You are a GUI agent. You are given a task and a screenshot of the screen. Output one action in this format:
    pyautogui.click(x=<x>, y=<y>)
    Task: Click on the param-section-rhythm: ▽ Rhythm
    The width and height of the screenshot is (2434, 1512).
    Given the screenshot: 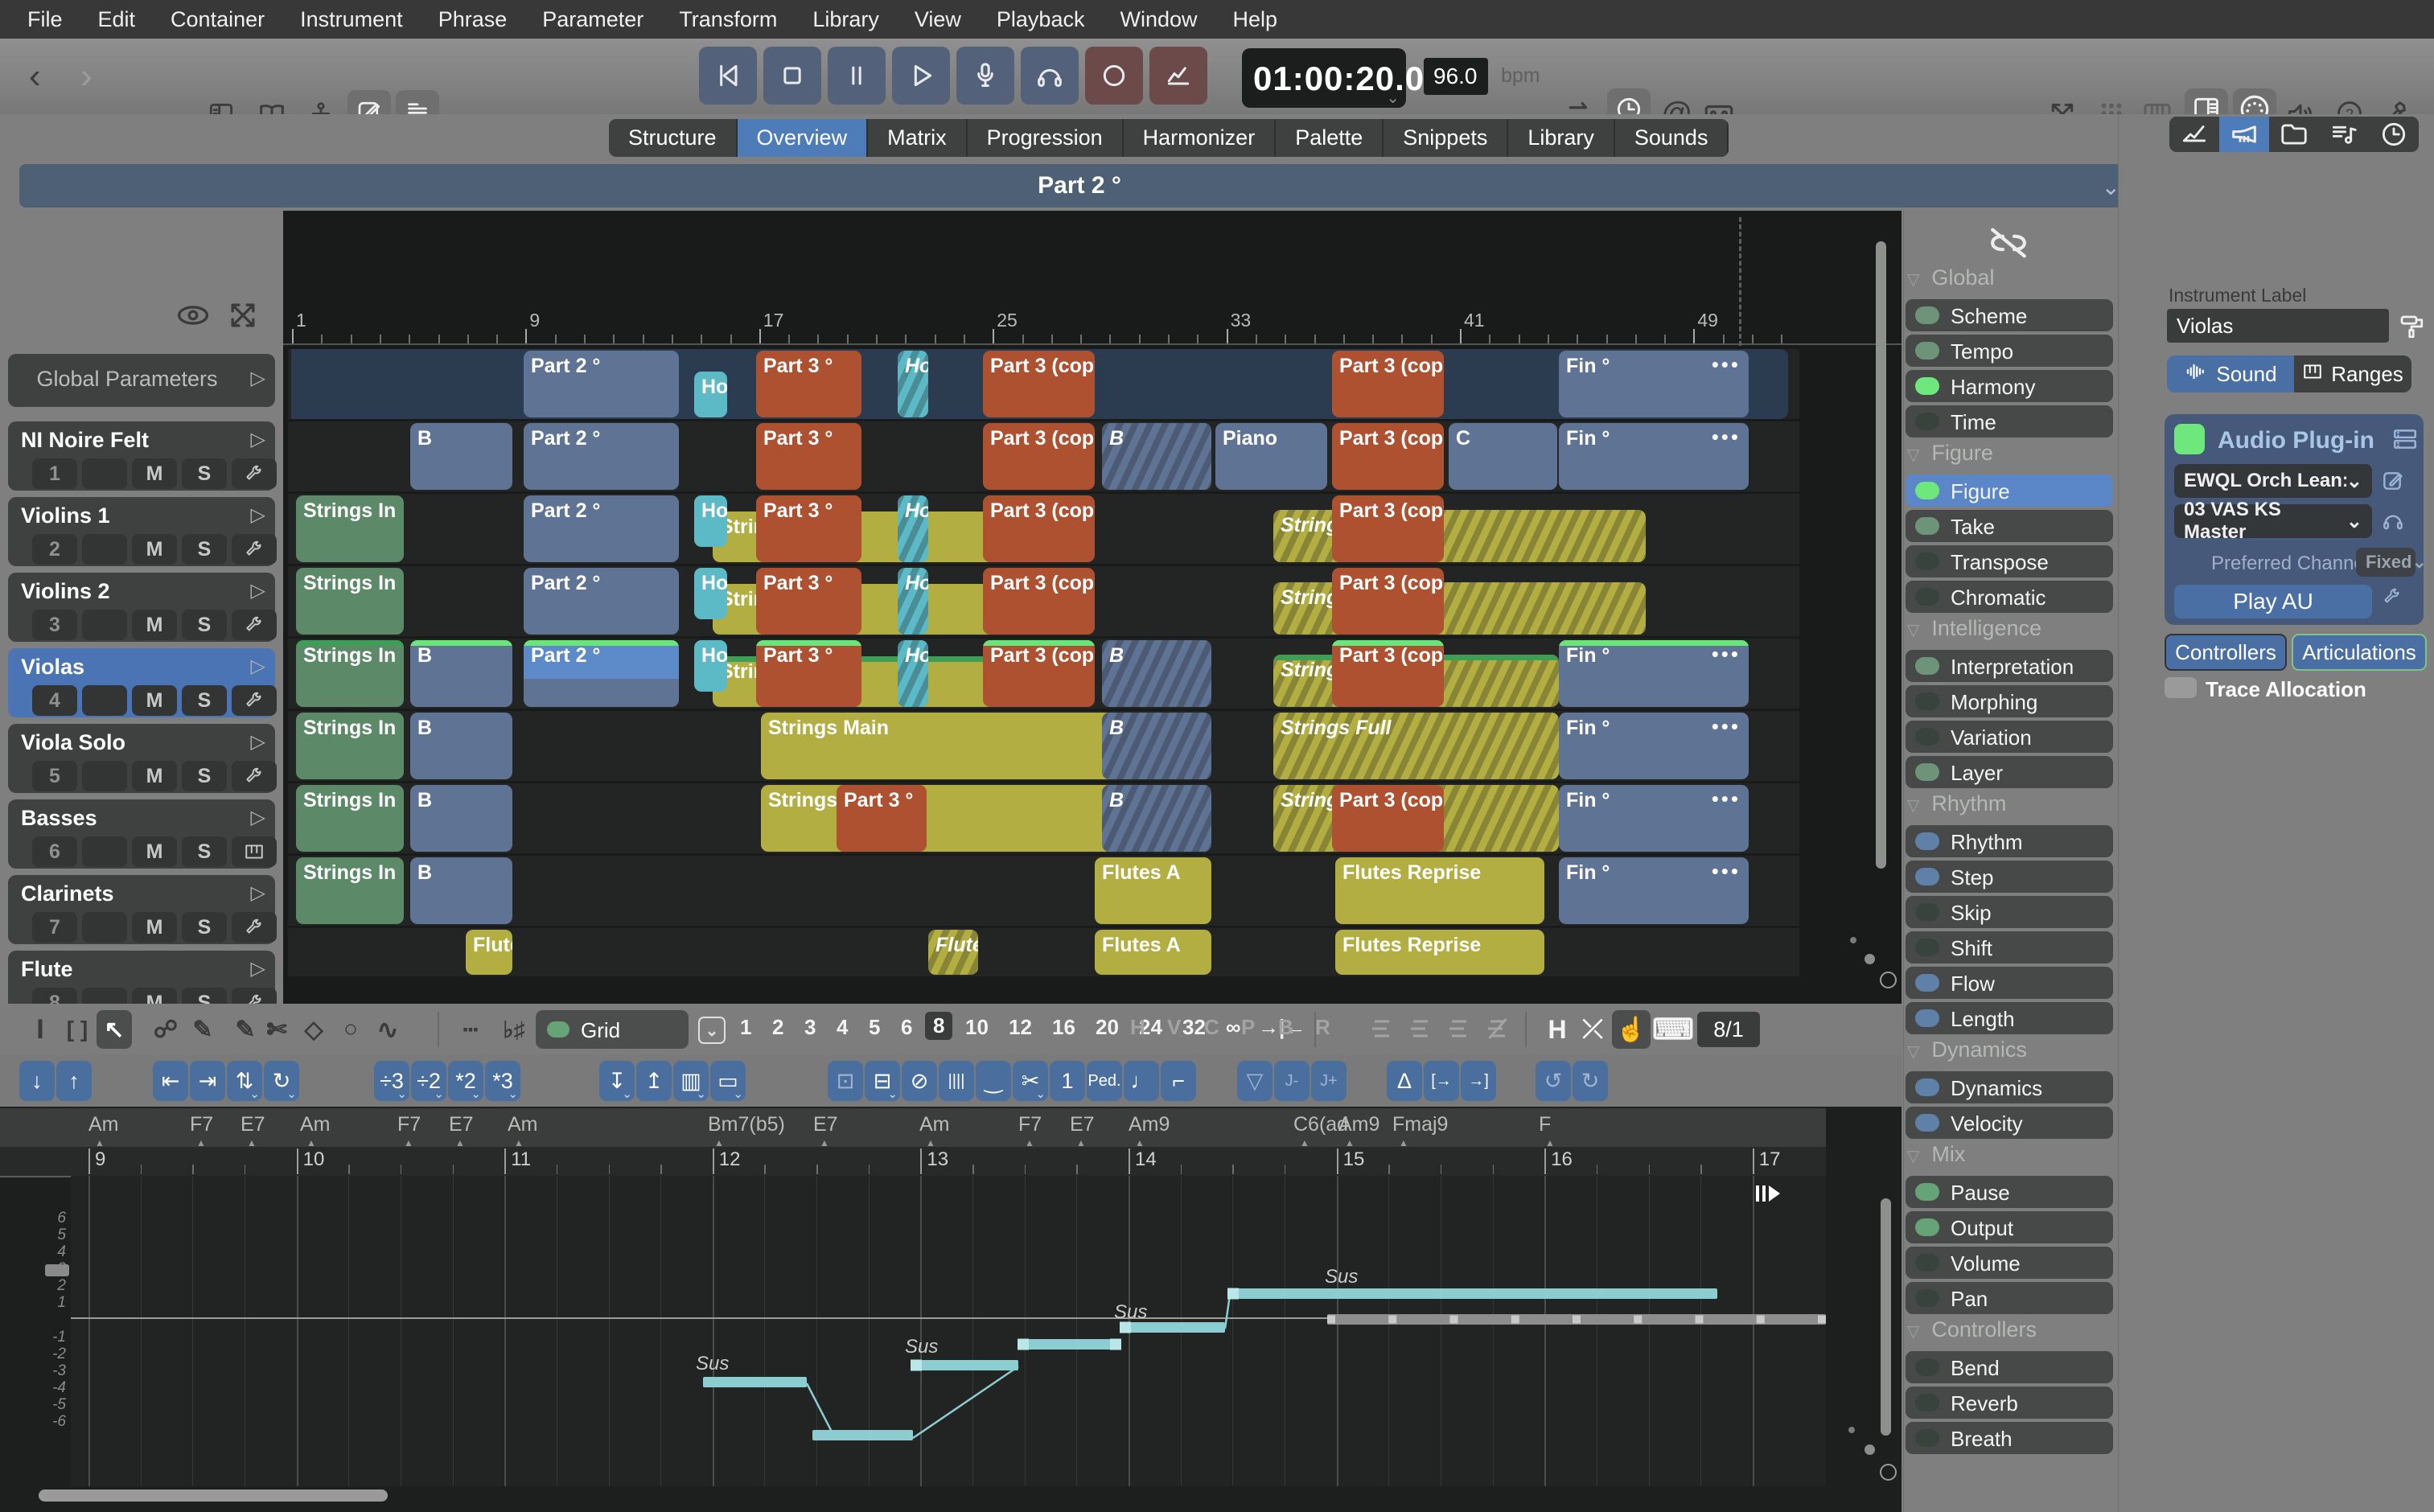 What is the action you would take?
    pyautogui.click(x=1956, y=804)
    